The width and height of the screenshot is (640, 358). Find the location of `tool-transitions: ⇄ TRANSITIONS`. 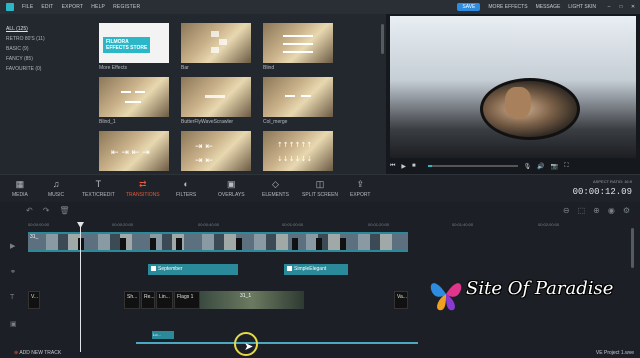

tool-transitions: ⇄ TRANSITIONS is located at coordinates (143, 188).